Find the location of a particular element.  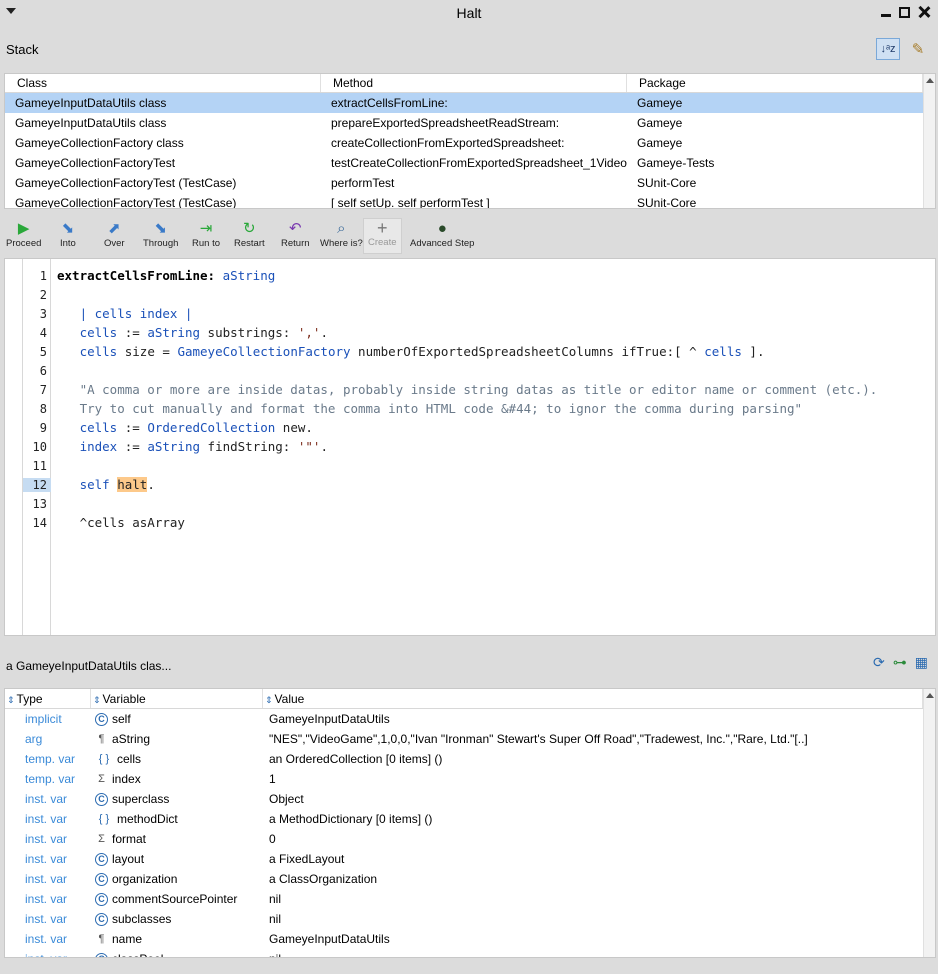

inspector-row: inst. var Clayout a FixedLayout is located at coordinates (470, 859).